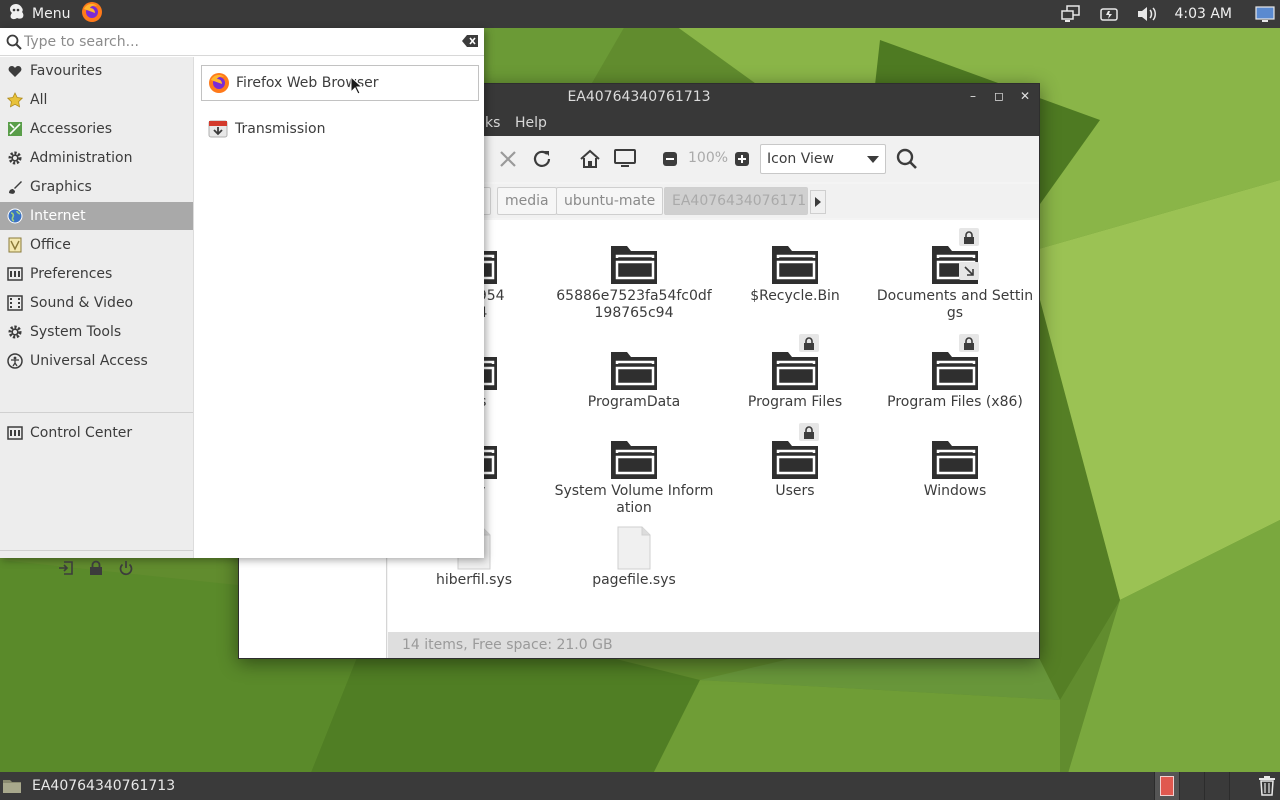  I want to click on category-administration: Administration, so click(96, 158).